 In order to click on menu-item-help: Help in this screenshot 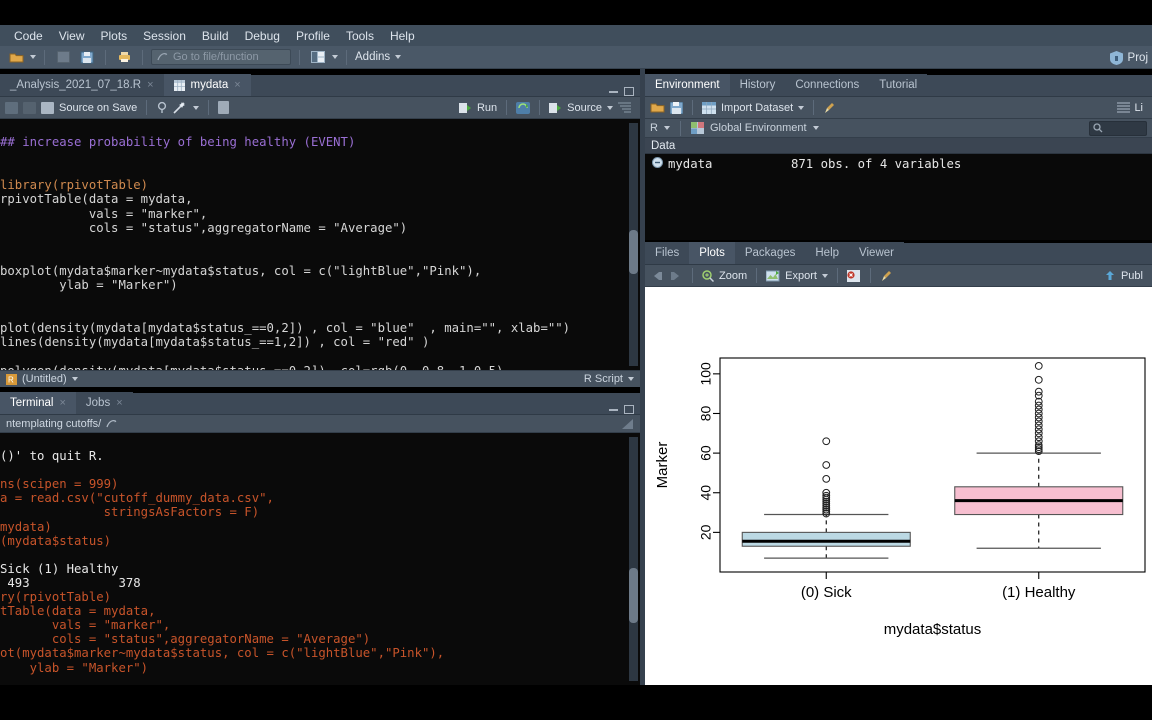, I will do `click(402, 36)`.